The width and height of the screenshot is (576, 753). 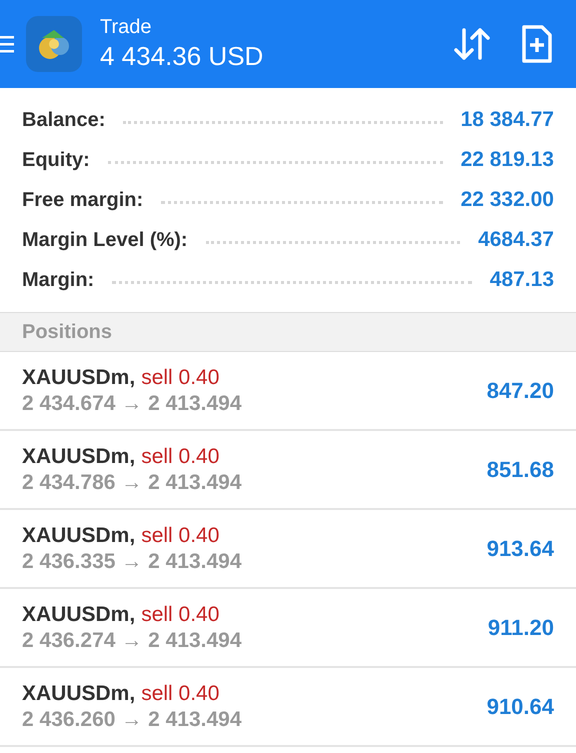 I want to click on summary-value: 18 384.77, so click(x=507, y=120).